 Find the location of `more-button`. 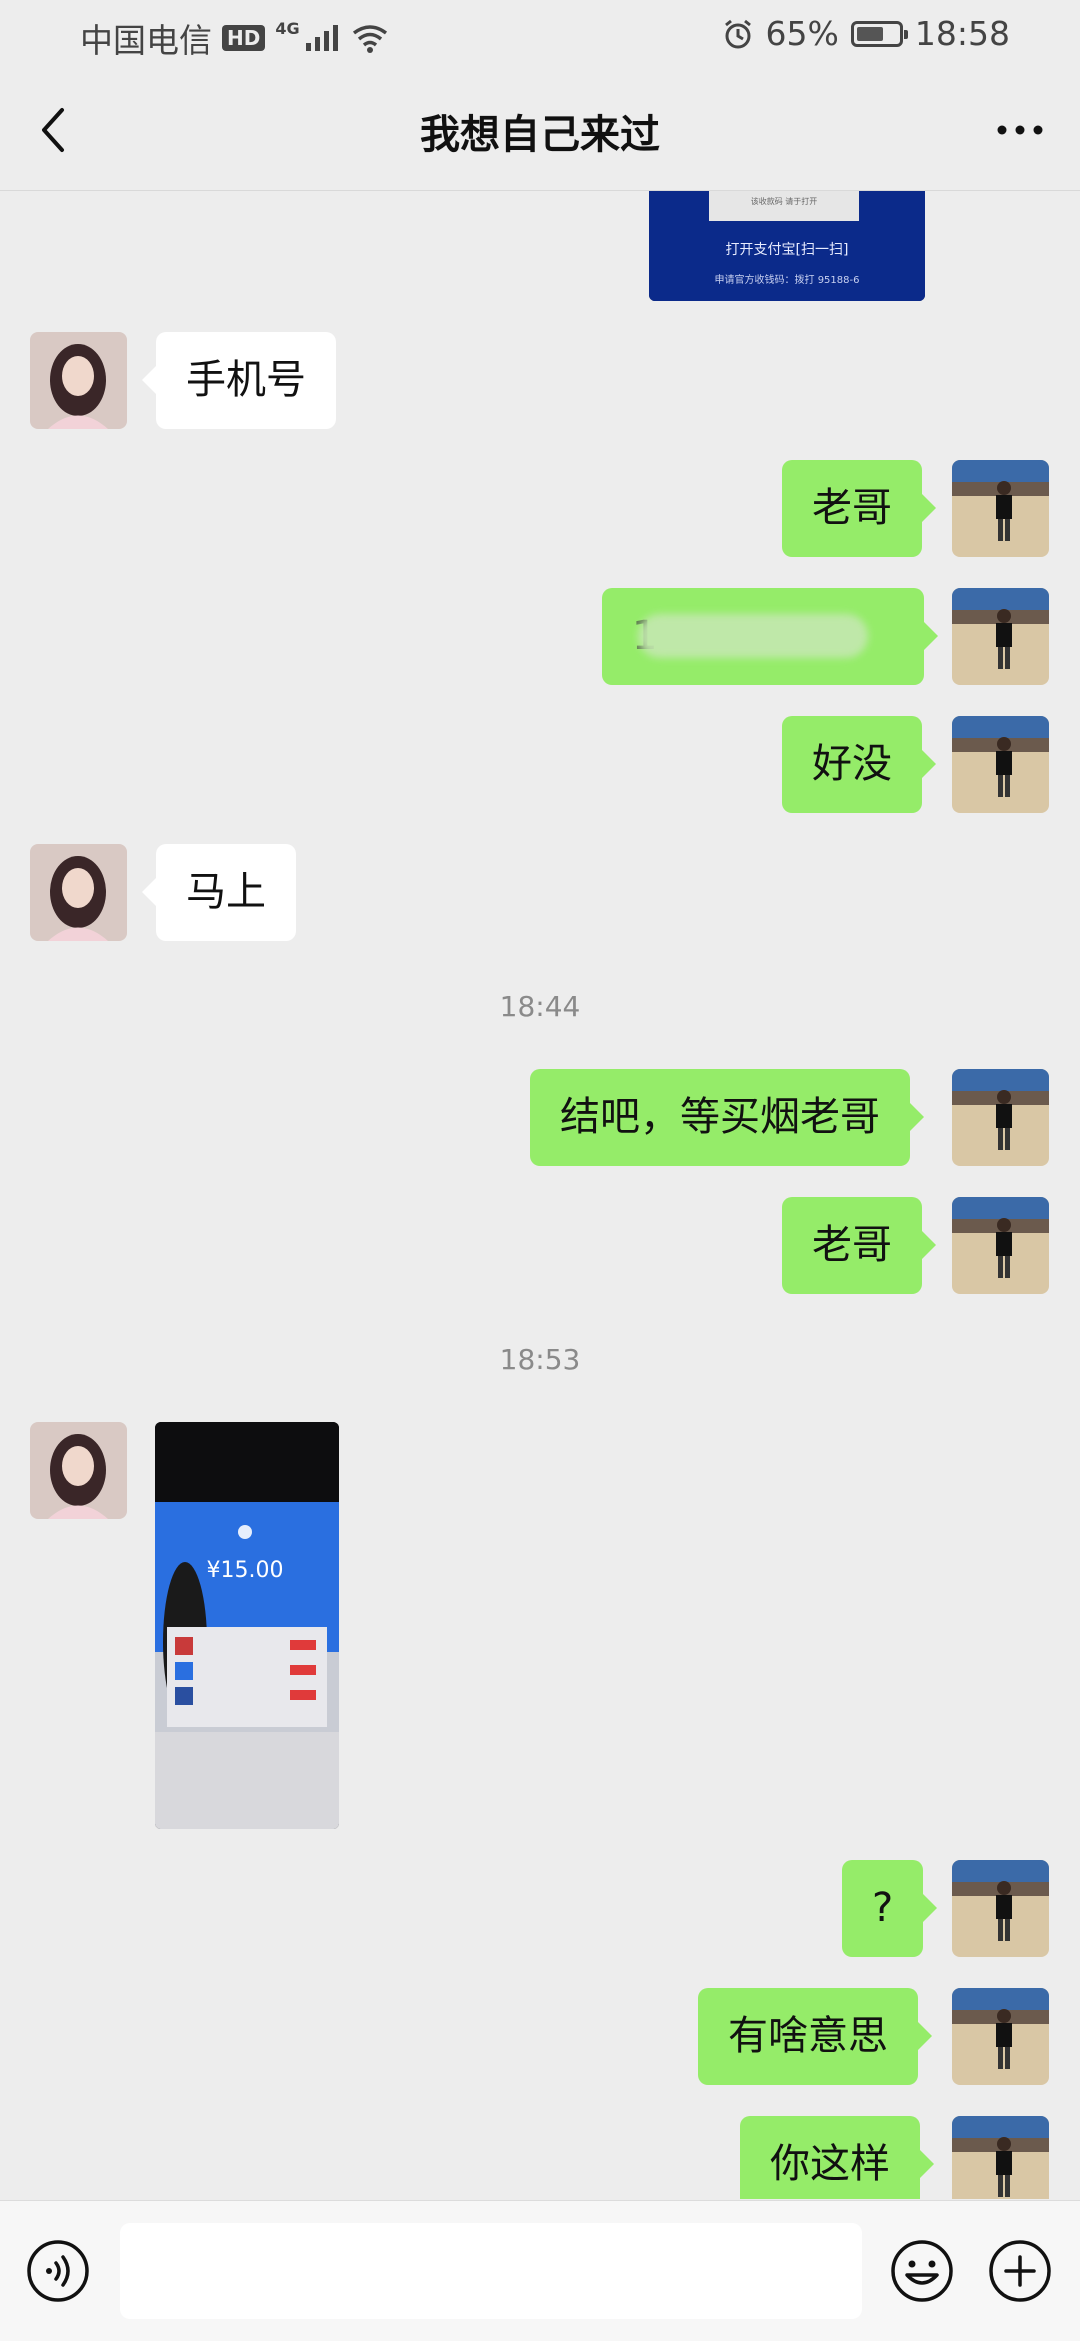

more-button is located at coordinates (1020, 130).